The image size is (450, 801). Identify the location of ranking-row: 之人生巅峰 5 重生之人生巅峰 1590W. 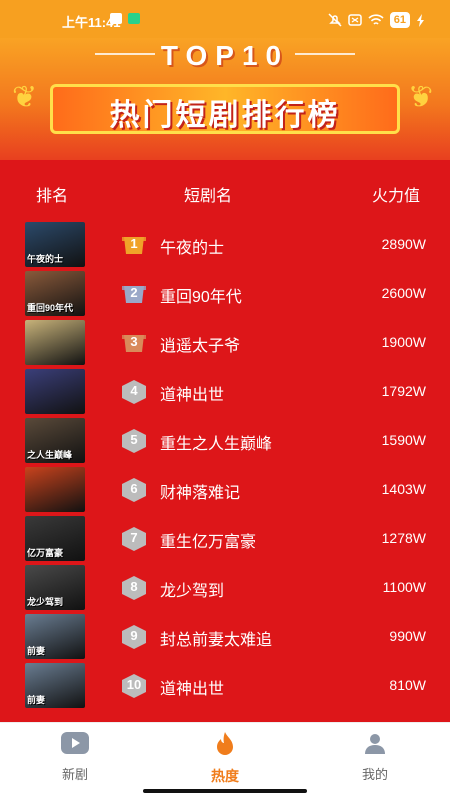
(225, 441).